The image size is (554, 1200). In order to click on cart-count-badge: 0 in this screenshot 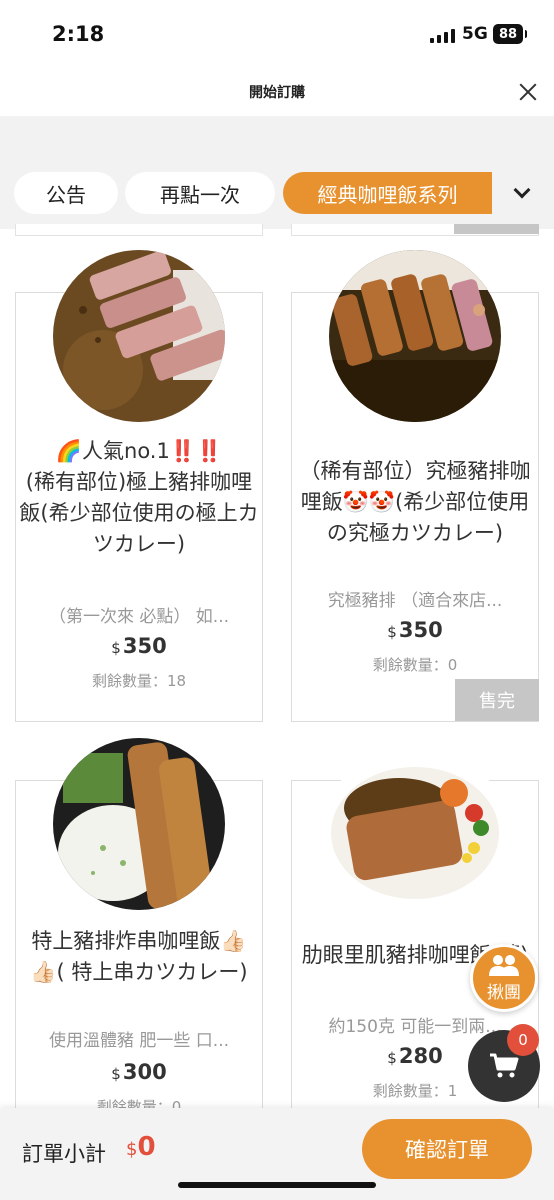, I will do `click(523, 1040)`.